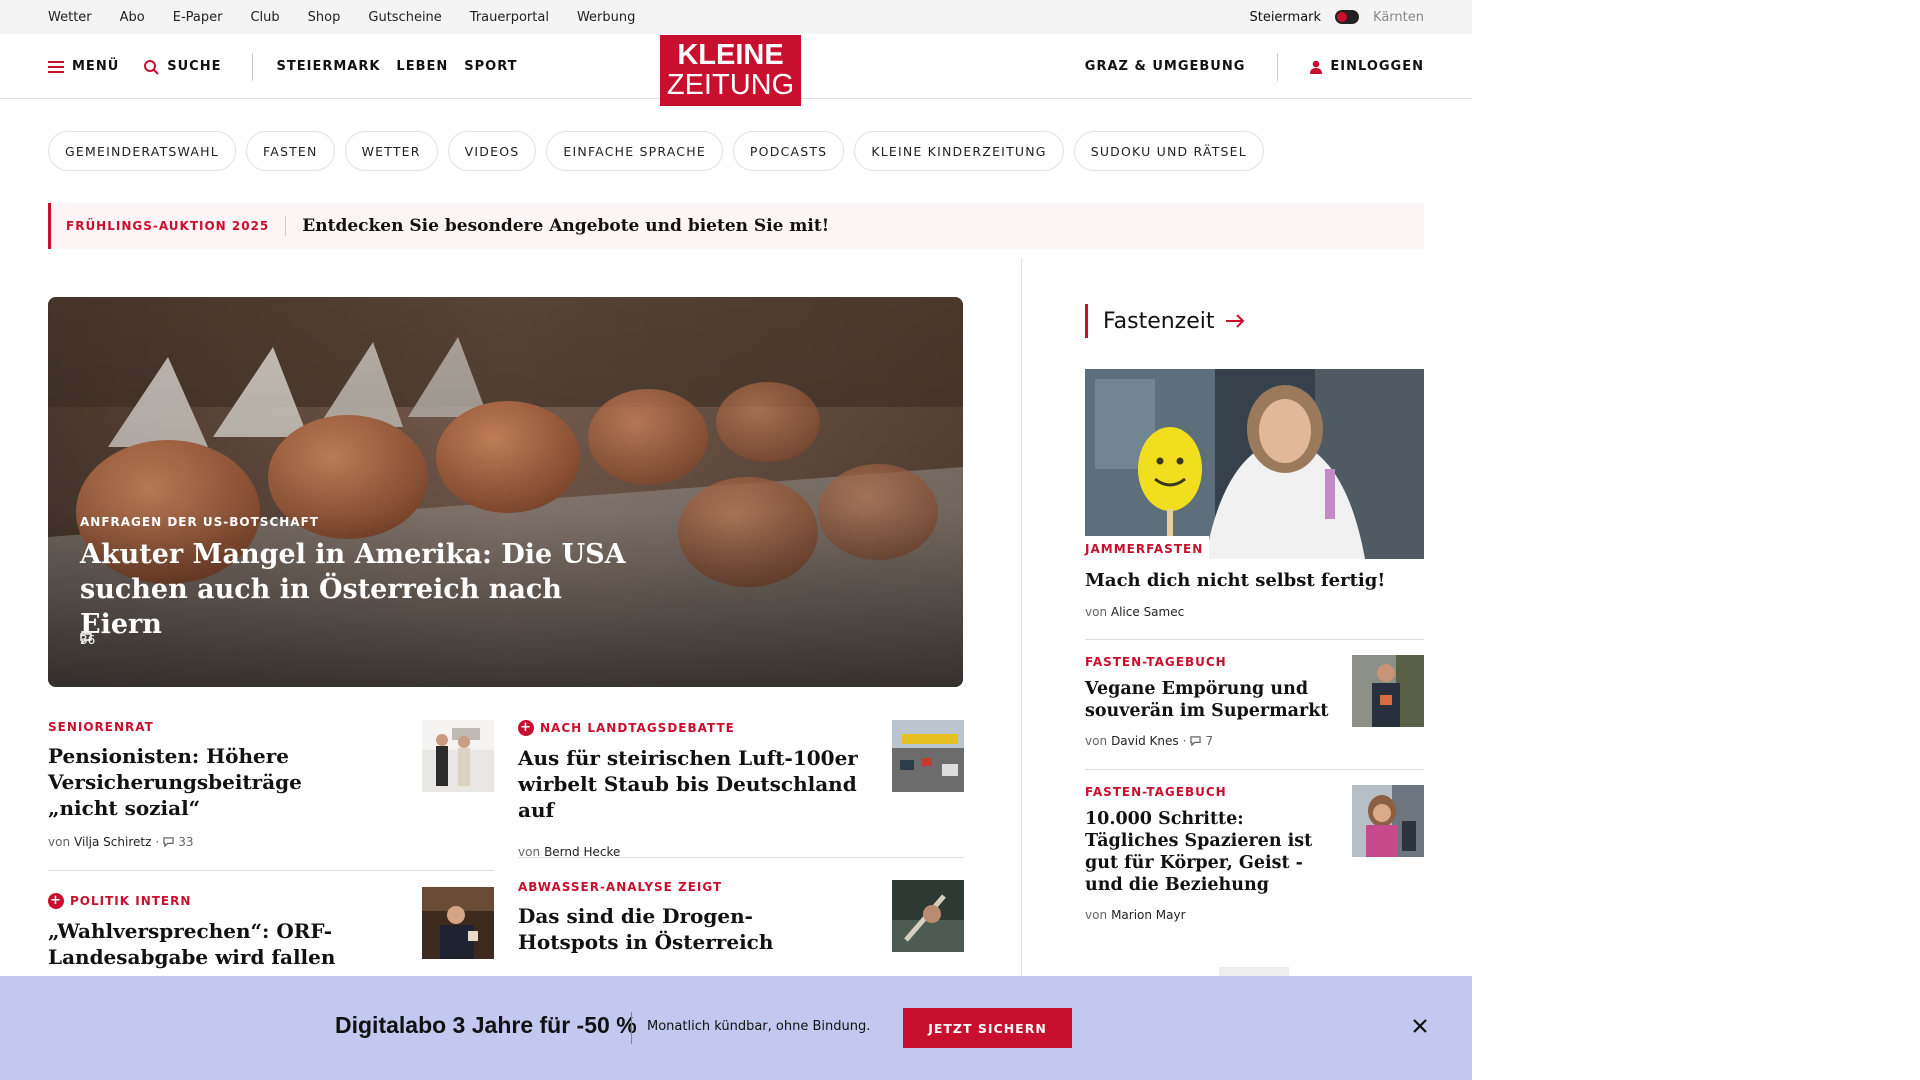 This screenshot has height=1080, width=1920. Describe the element at coordinates (1254, 66) in the screenshot. I see `header-right: GRAZ & UMGEBUNG EINLOGGEN` at that location.